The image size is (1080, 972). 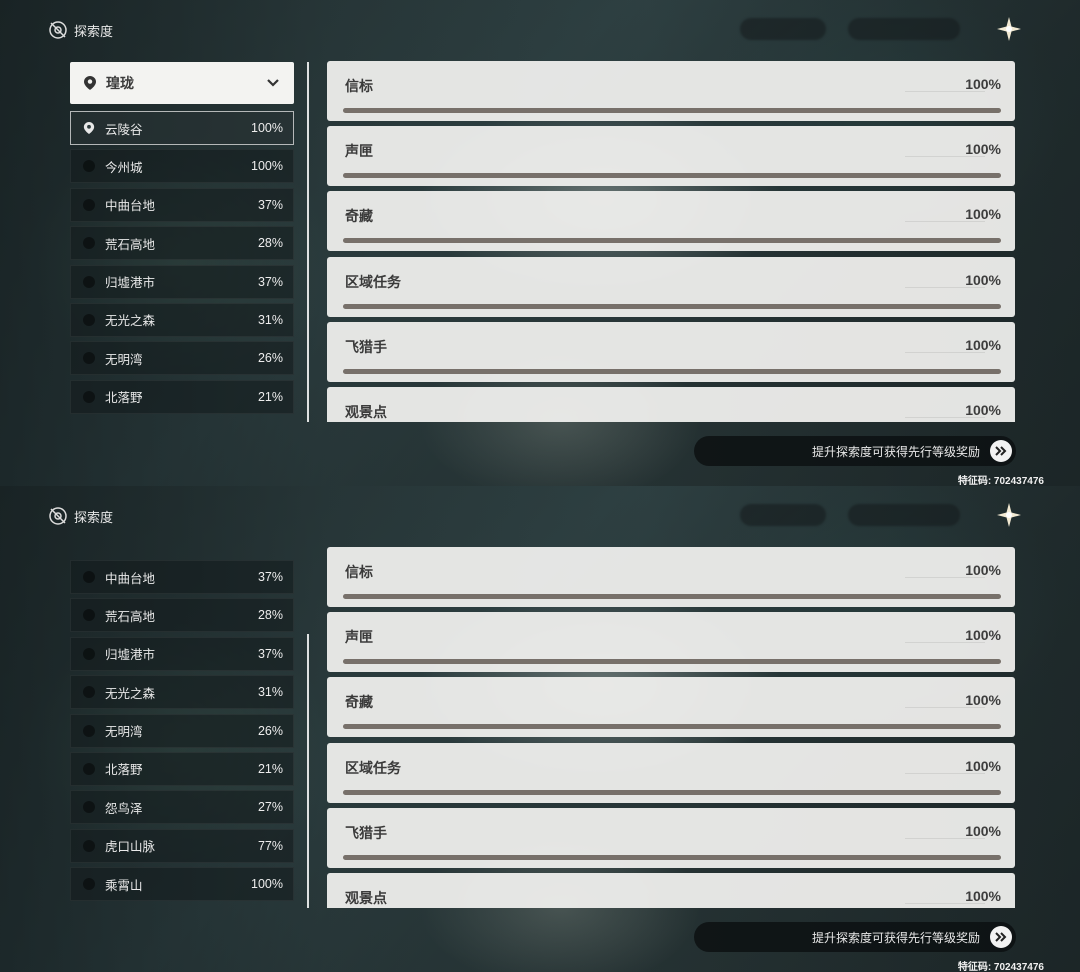 What do you see at coordinates (373, 767) in the screenshot?
I see `category-name: 区域任务` at bounding box center [373, 767].